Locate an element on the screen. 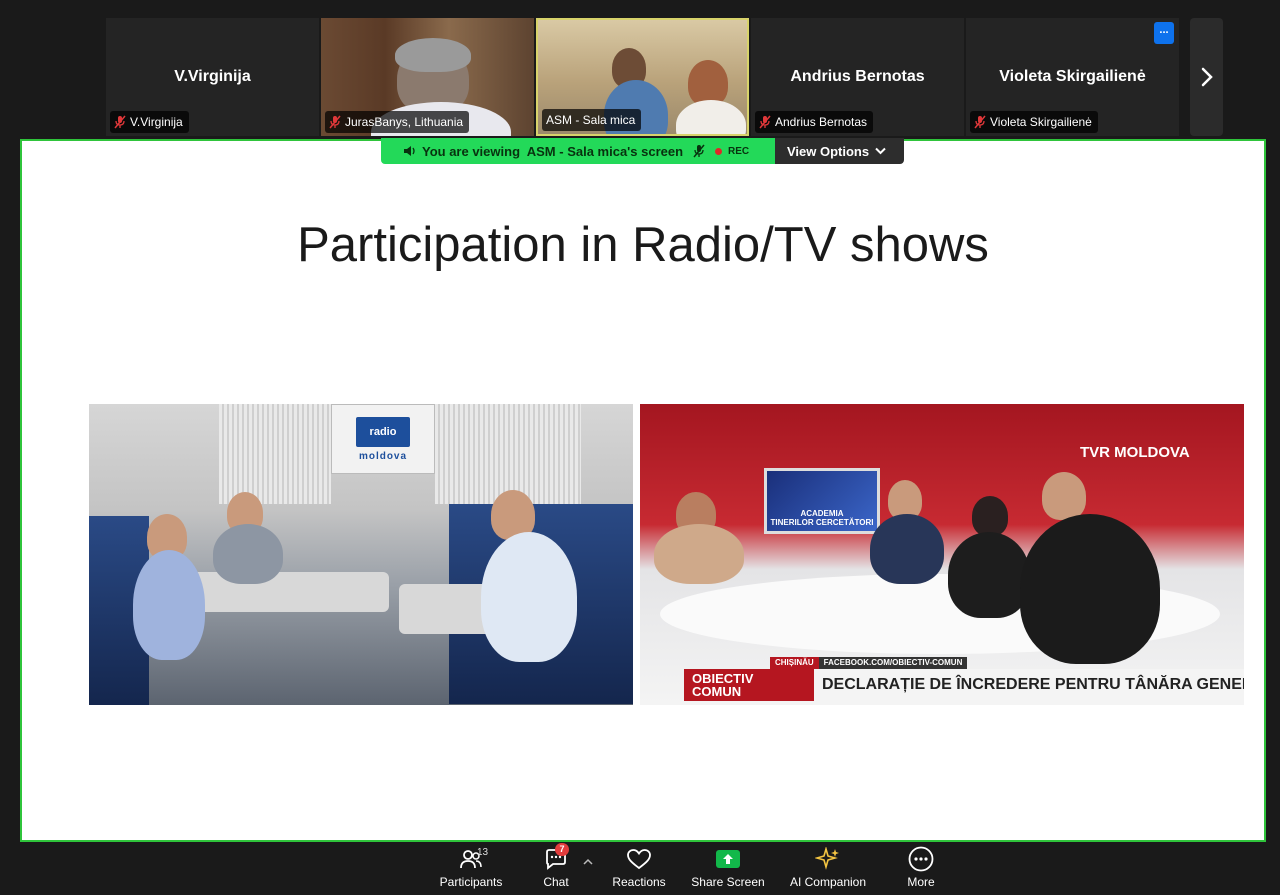 This screenshot has width=1280, height=895. radio-logo-mark: radio is located at coordinates (383, 431).